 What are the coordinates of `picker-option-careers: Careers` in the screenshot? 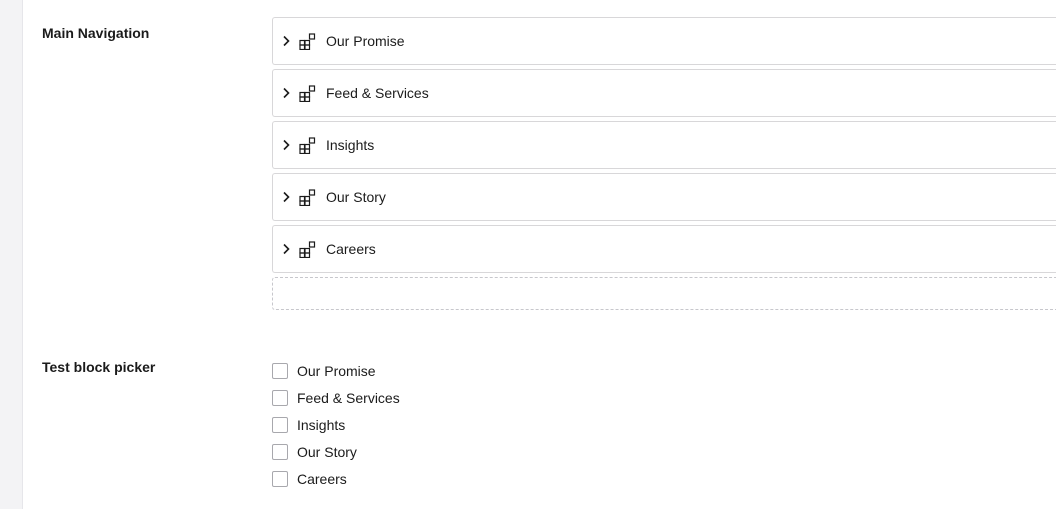 It's located at (336, 478).